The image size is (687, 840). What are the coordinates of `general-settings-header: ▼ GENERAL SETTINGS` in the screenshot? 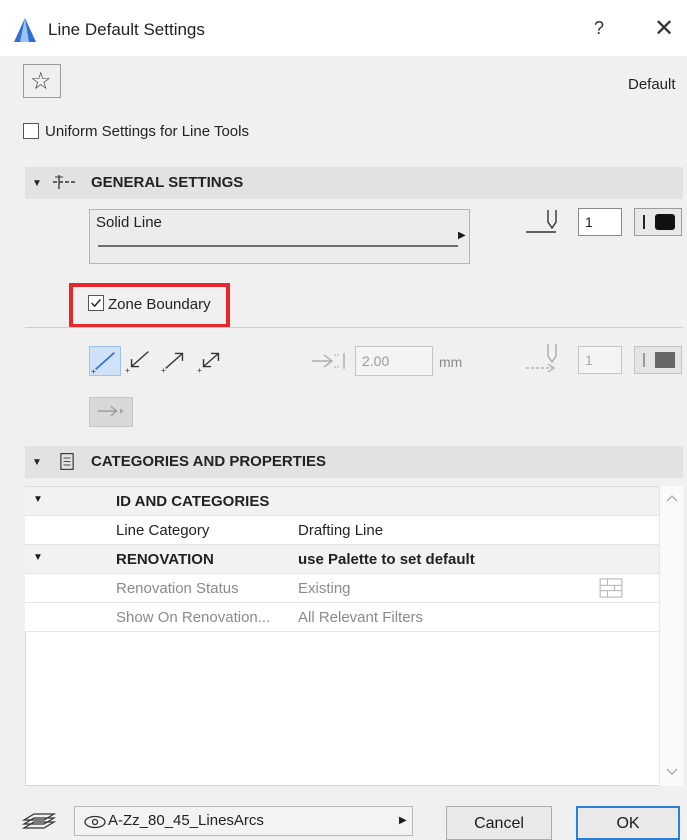 It's located at (354, 183).